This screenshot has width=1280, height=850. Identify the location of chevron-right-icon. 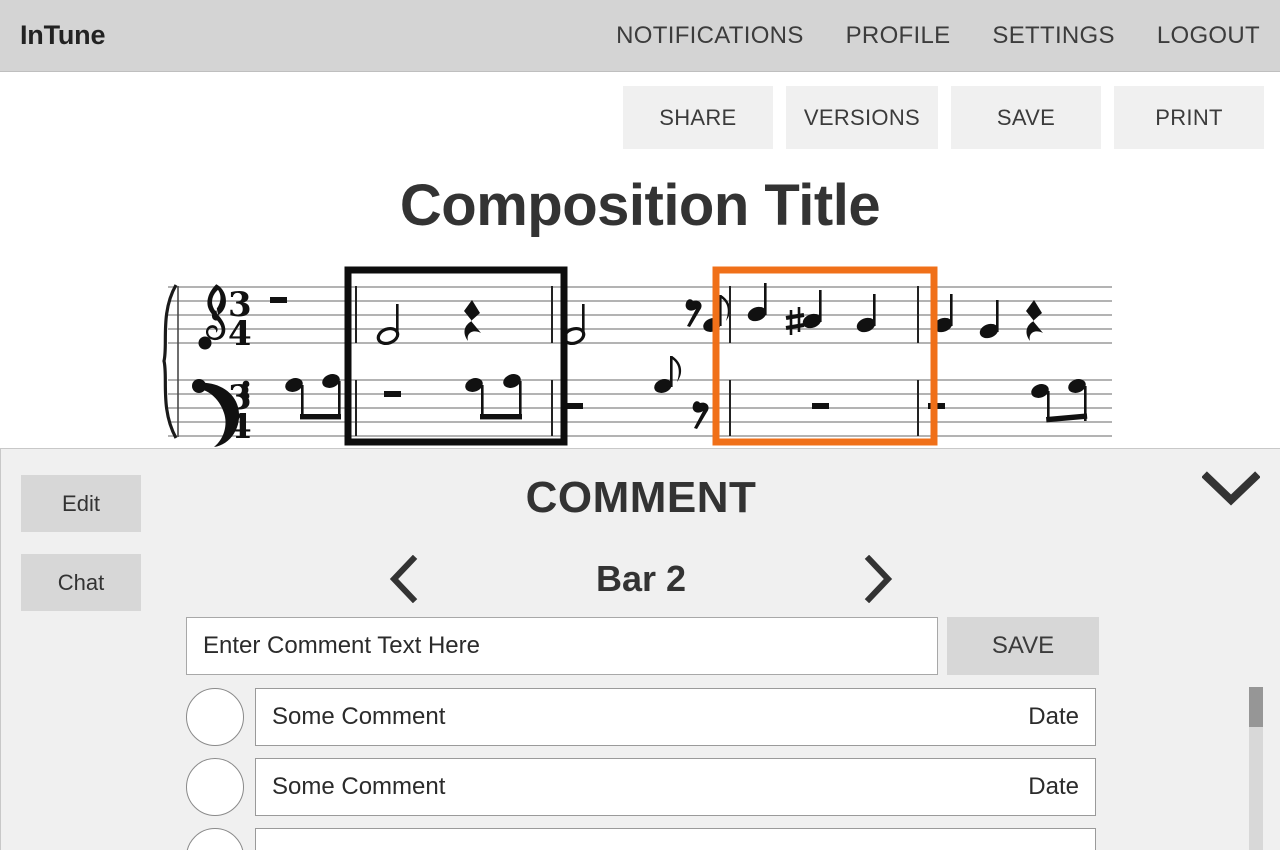
(878, 579).